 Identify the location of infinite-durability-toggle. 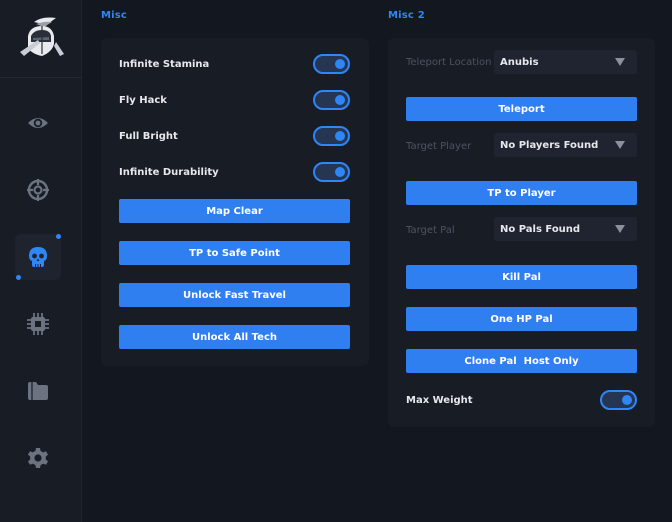
(331, 172).